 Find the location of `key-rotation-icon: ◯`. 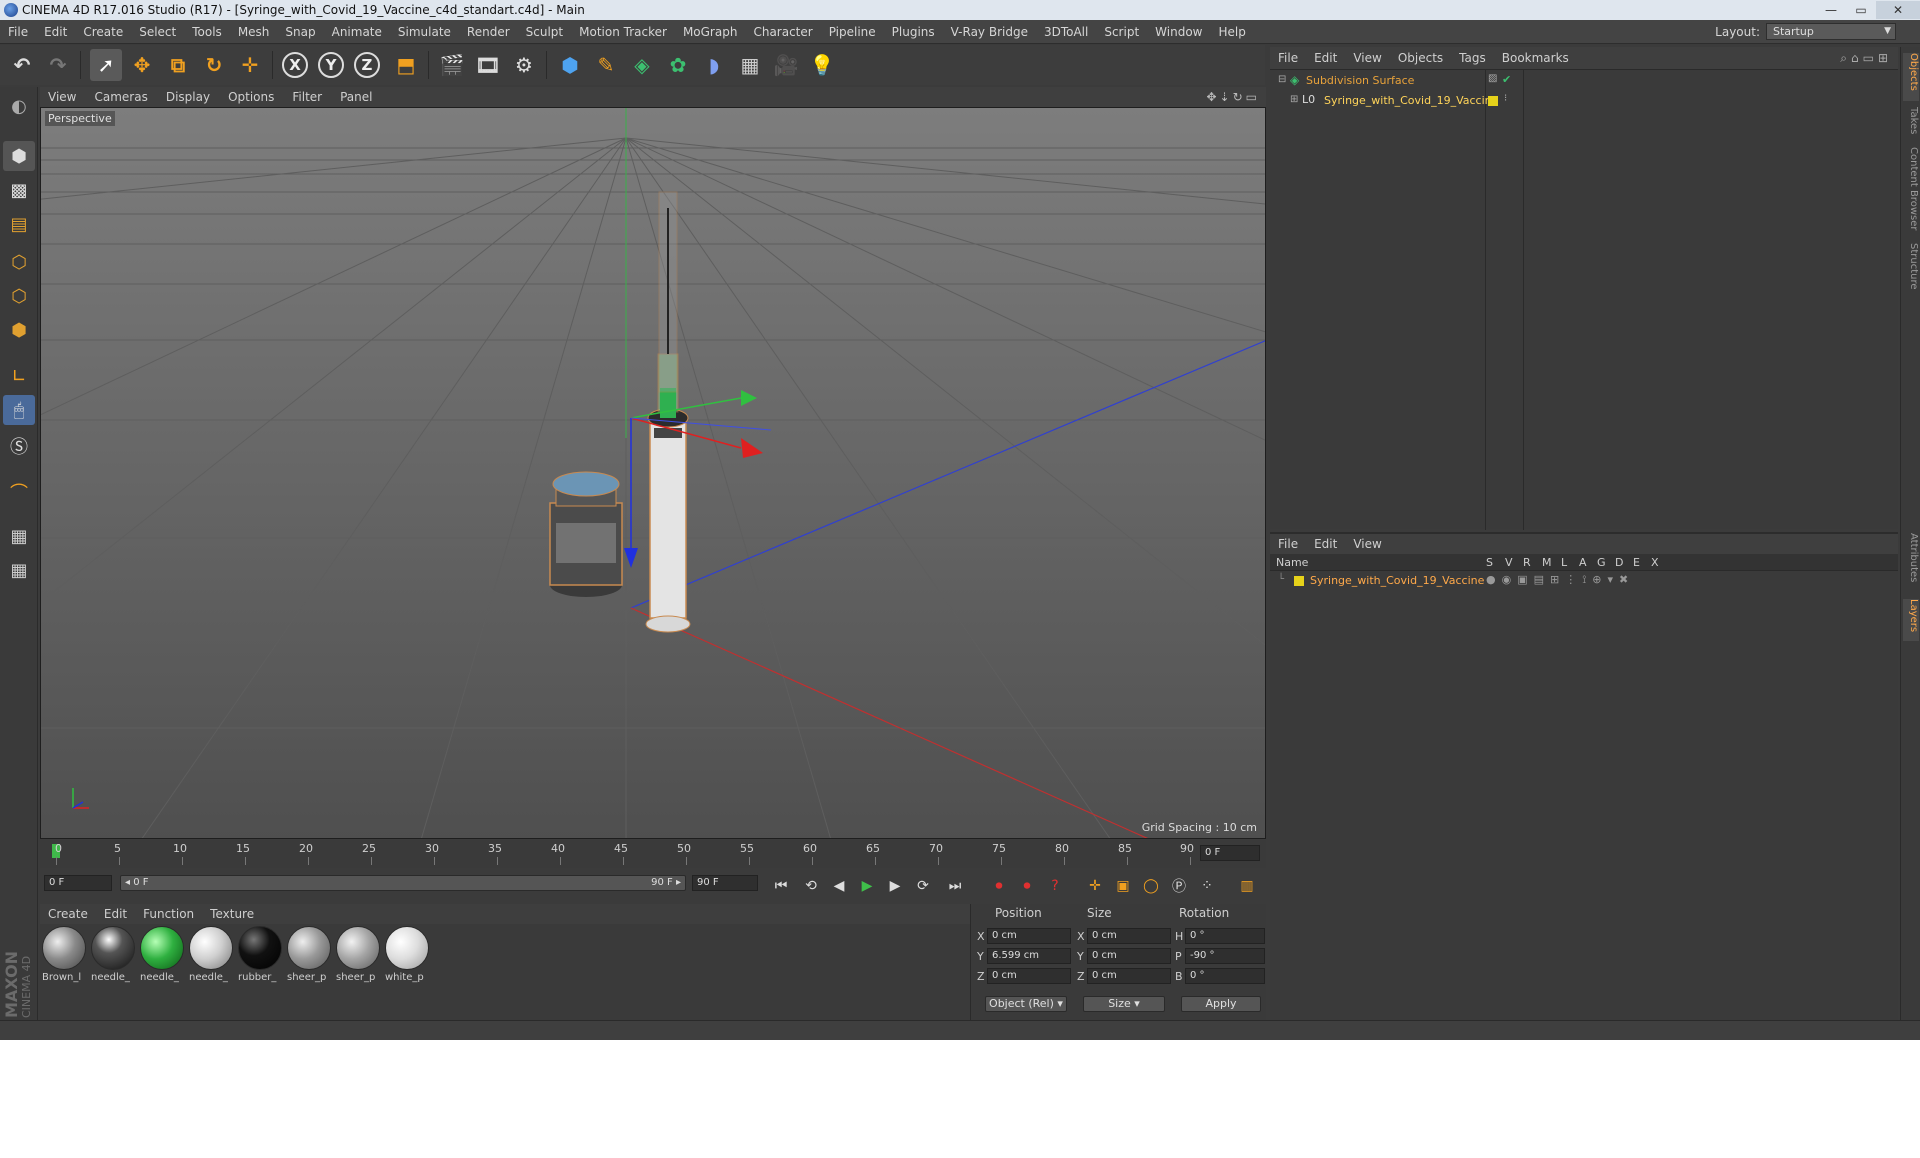

key-rotation-icon: ◯ is located at coordinates (1151, 886).